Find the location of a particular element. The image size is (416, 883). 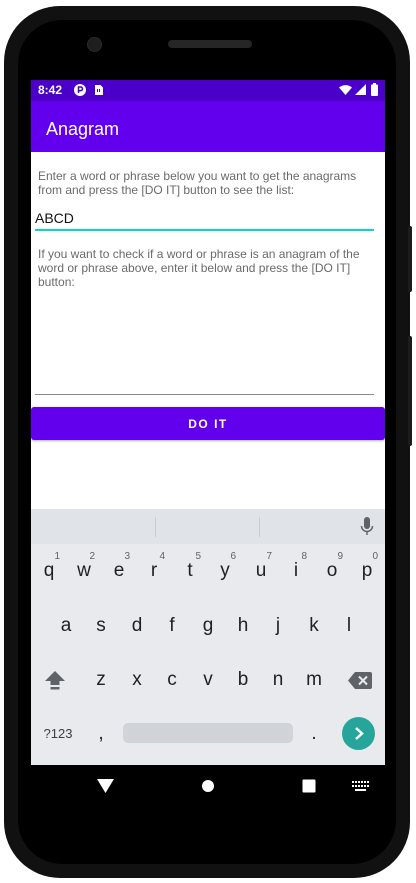

spacebar is located at coordinates (208, 733).